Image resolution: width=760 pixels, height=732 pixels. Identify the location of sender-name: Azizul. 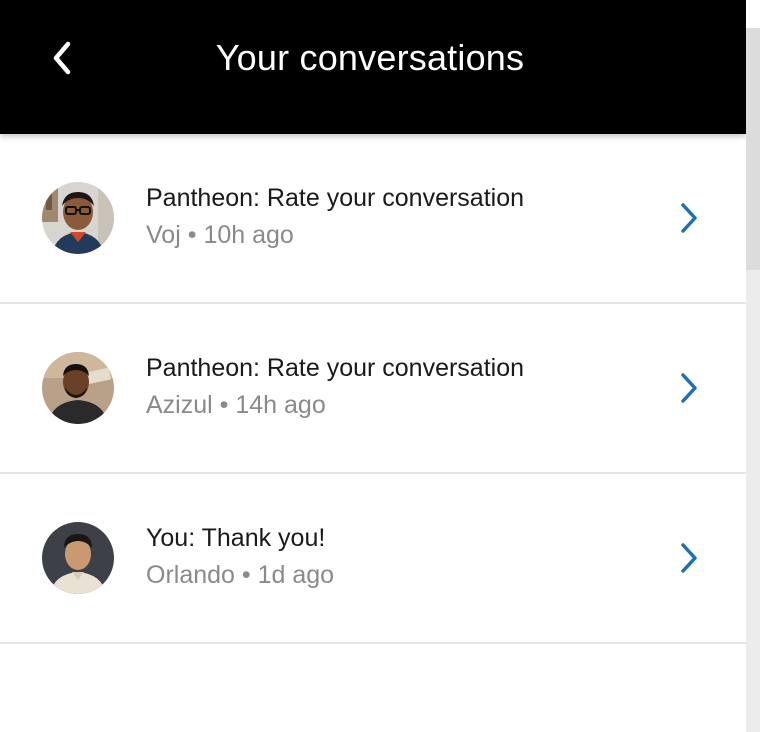
(179, 405).